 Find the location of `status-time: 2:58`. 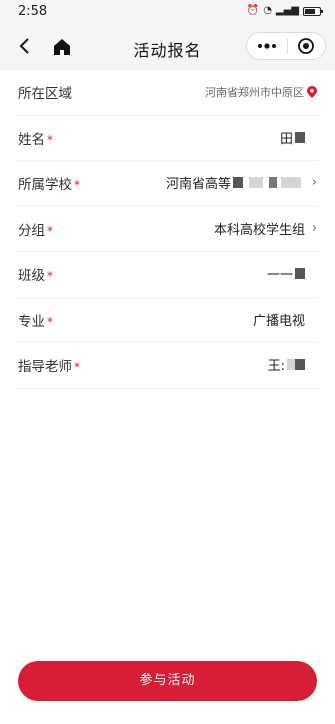

status-time: 2:58 is located at coordinates (33, 11).